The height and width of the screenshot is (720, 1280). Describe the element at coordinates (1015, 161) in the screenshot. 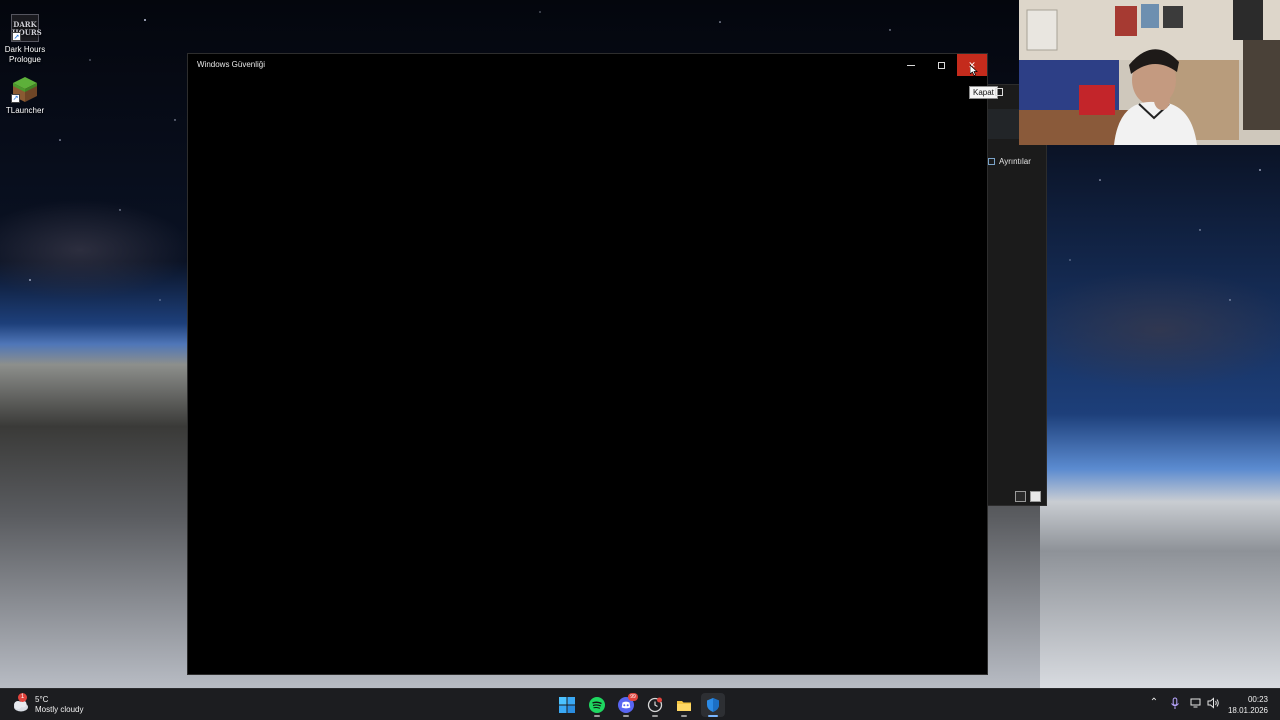

I see `details-label: Ayrıntılar` at that location.